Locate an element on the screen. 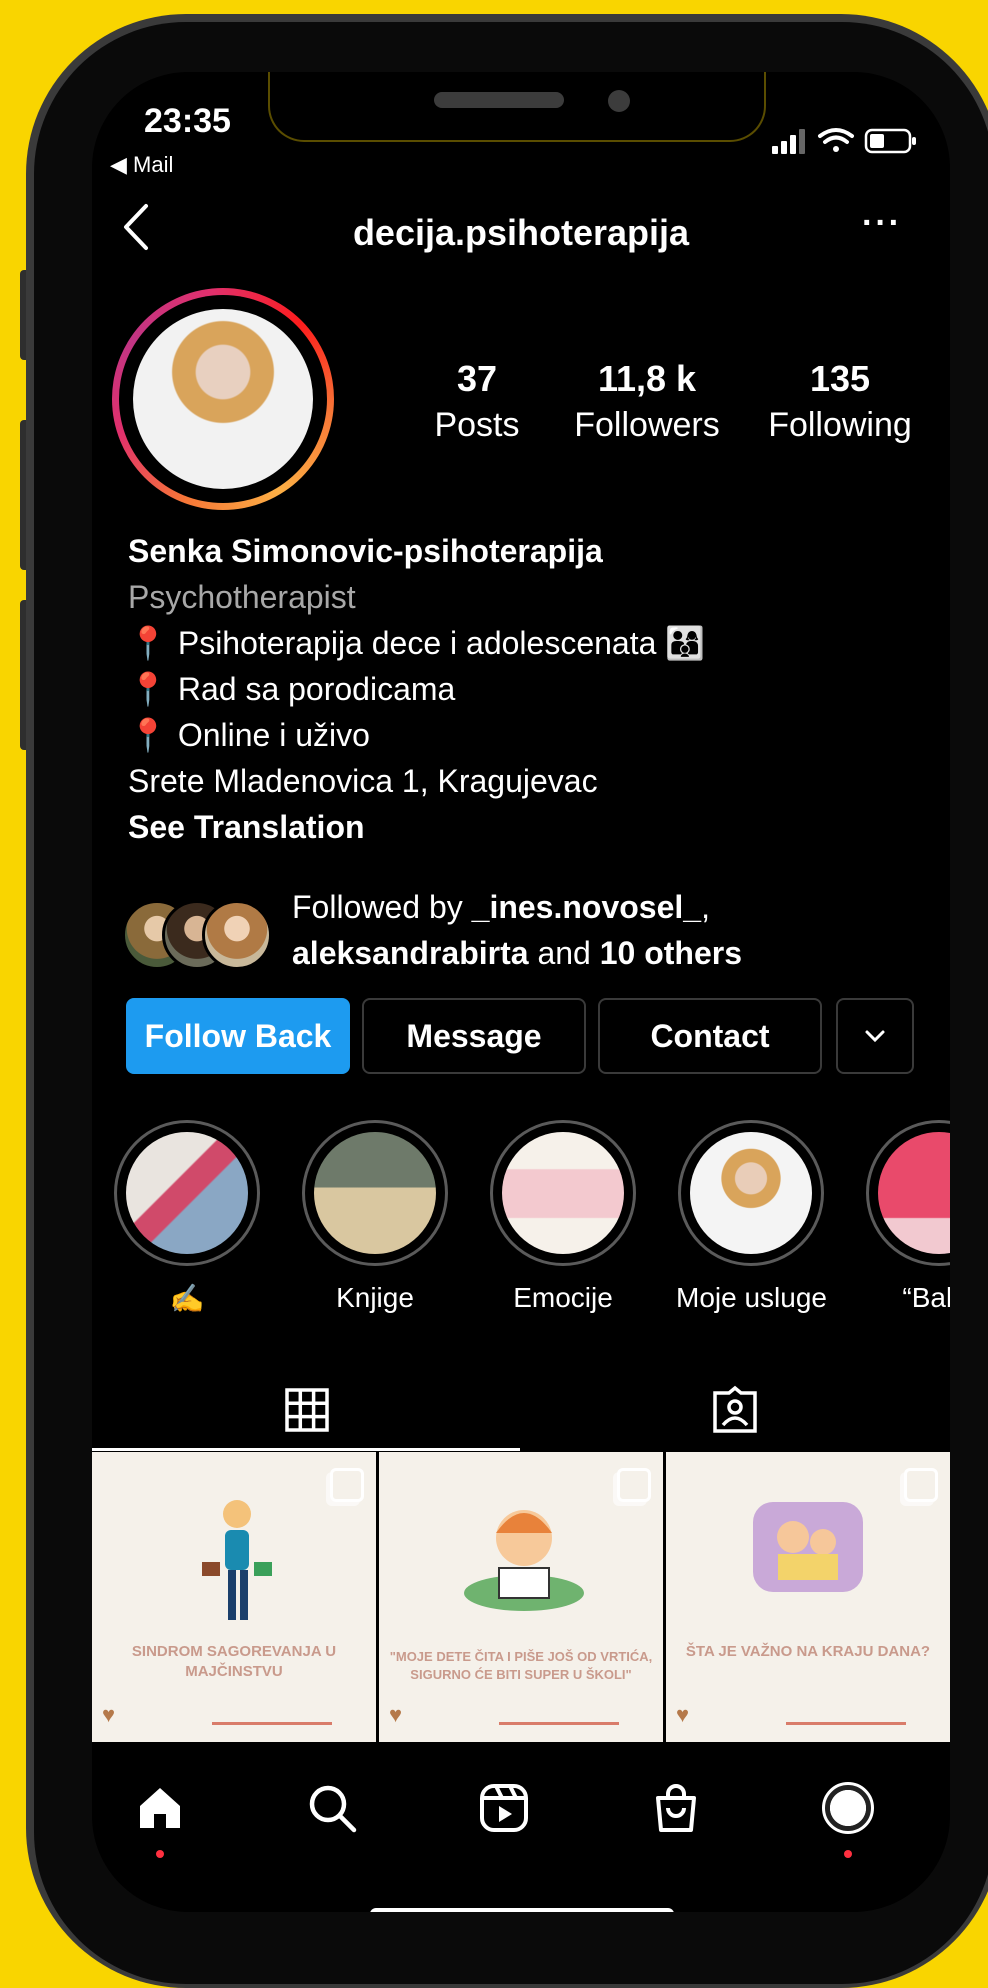 Image resolution: width=988 pixels, height=1988 pixels. story-highlight: Moje usluge is located at coordinates (751, 1217).